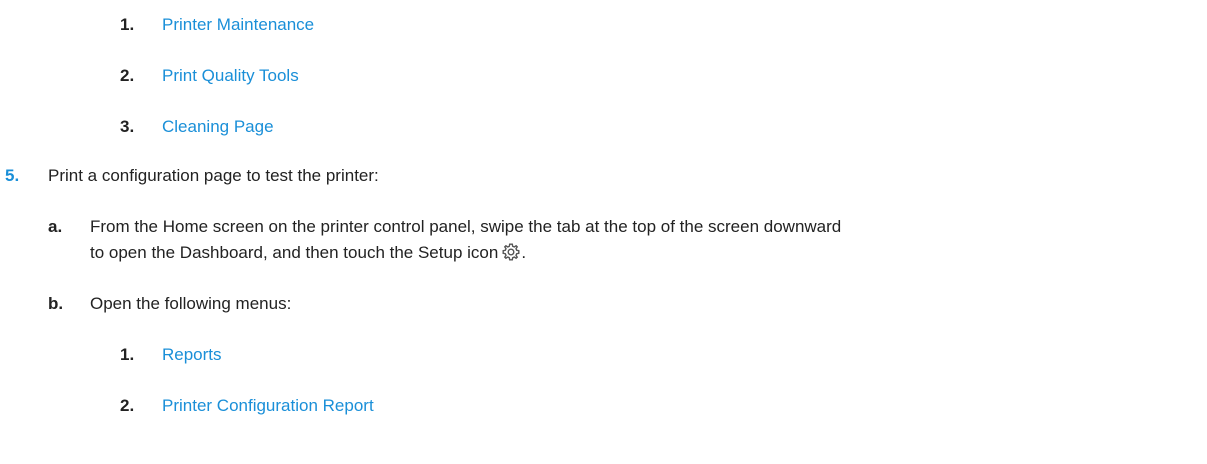  Describe the element at coordinates (238, 25) in the screenshot. I see `printer-maintenance-link: Printer Maintenance` at that location.